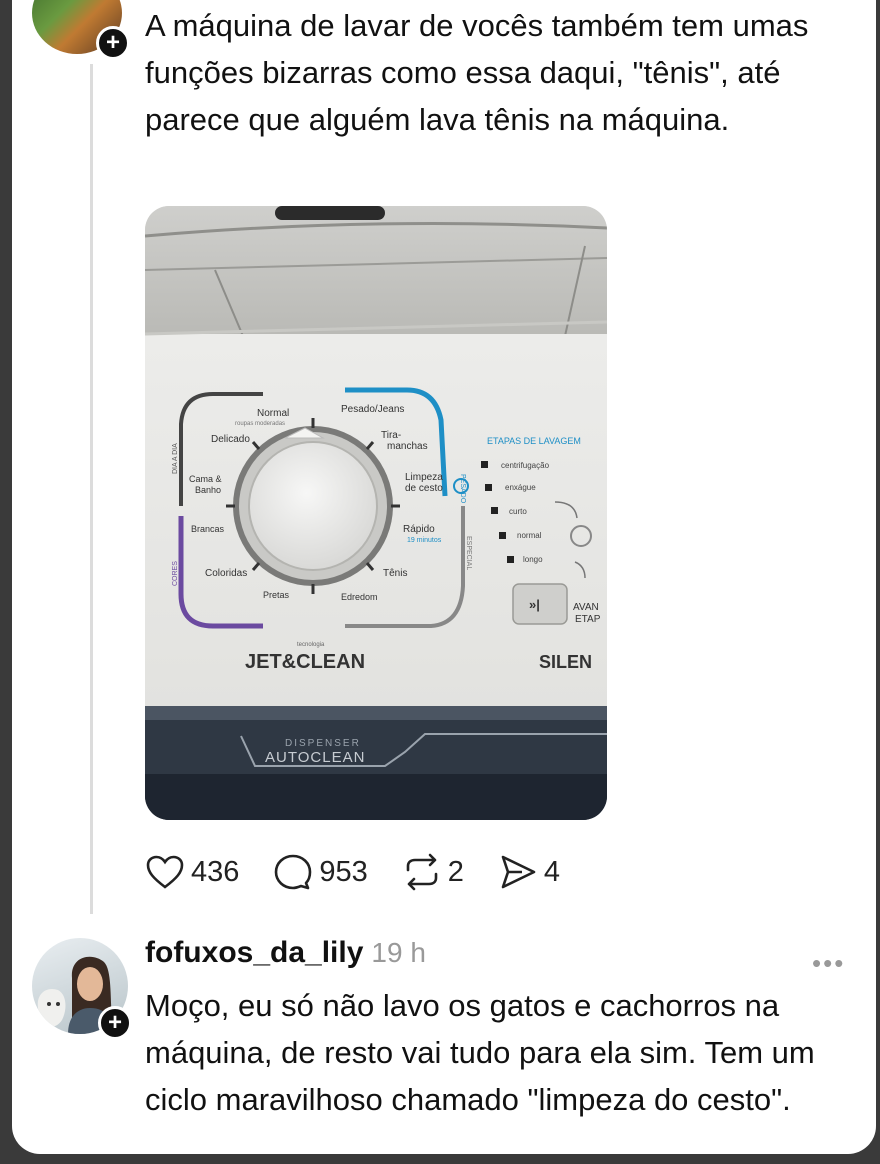  What do you see at coordinates (215, 871) in the screenshot?
I see `like-count: 436` at bounding box center [215, 871].